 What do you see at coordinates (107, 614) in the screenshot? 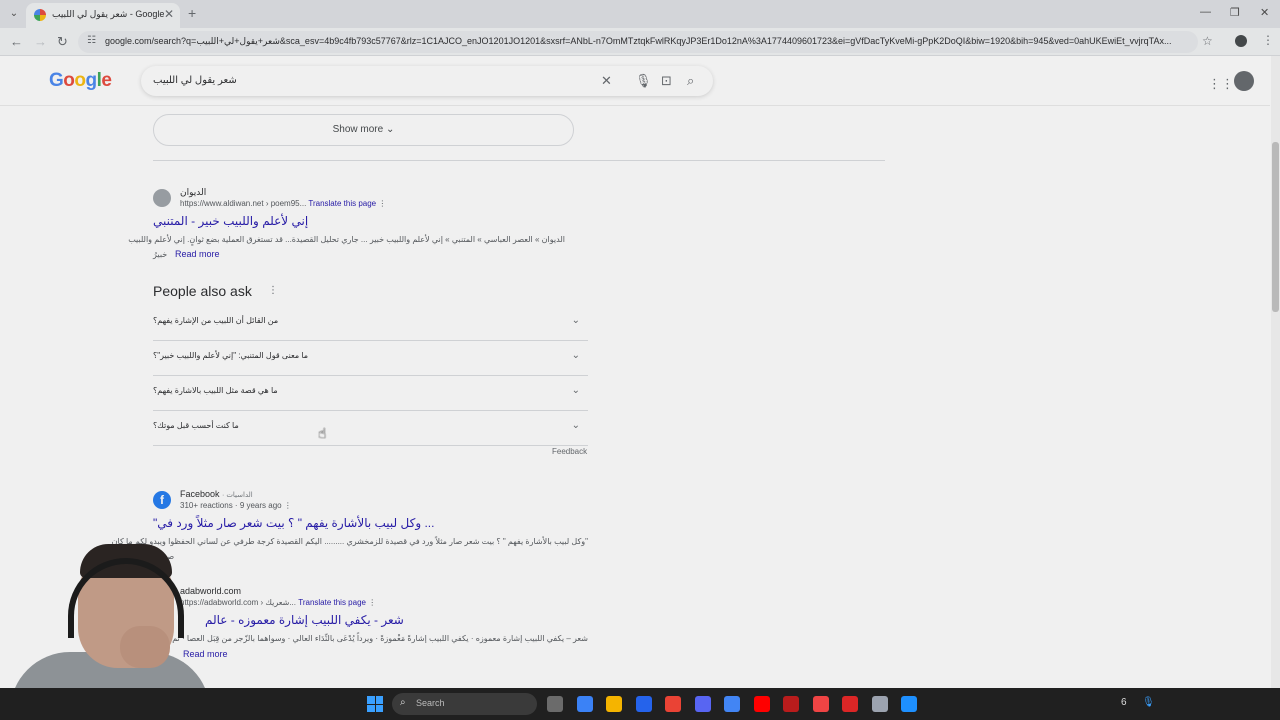
I see `webcam-overlay` at bounding box center [107, 614].